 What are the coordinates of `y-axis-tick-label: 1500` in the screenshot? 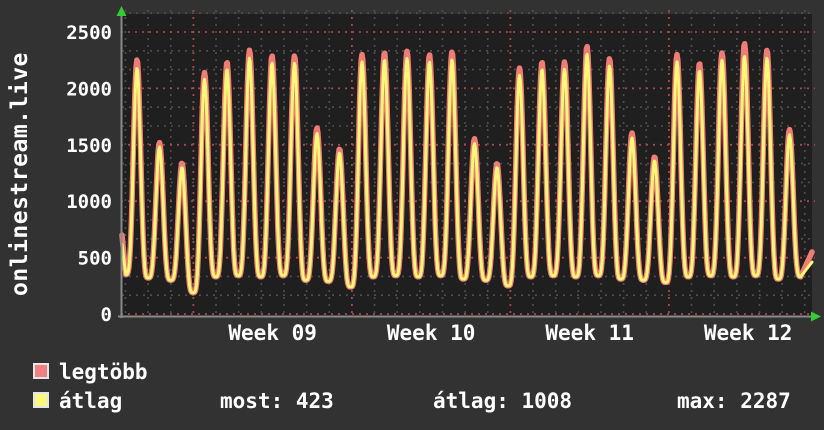 It's located at (89, 146).